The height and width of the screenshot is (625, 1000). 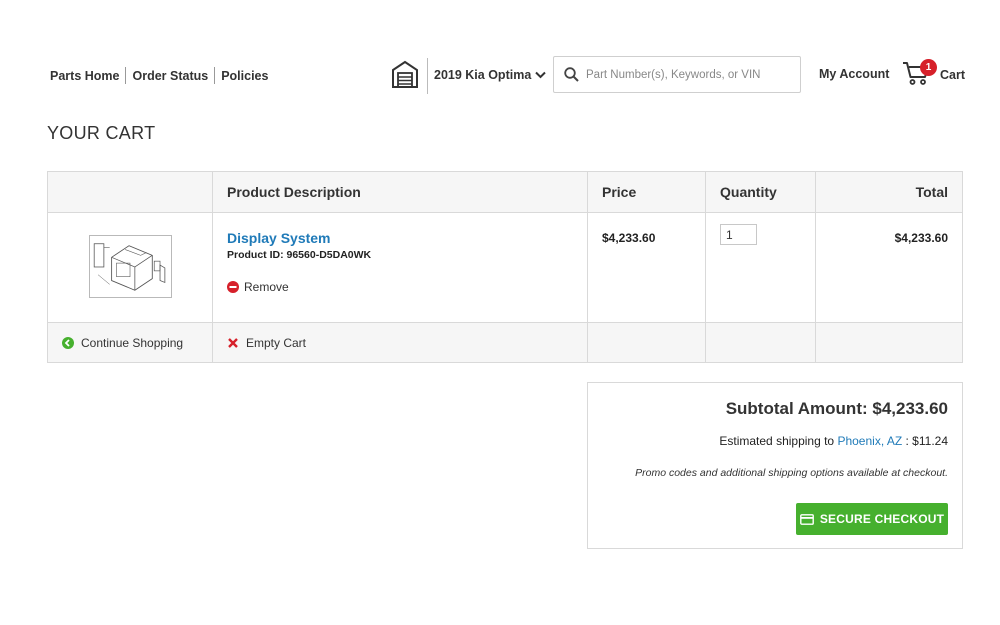 What do you see at coordinates (400, 342) in the screenshot?
I see `empty-cart-cell: Empty Cart` at bounding box center [400, 342].